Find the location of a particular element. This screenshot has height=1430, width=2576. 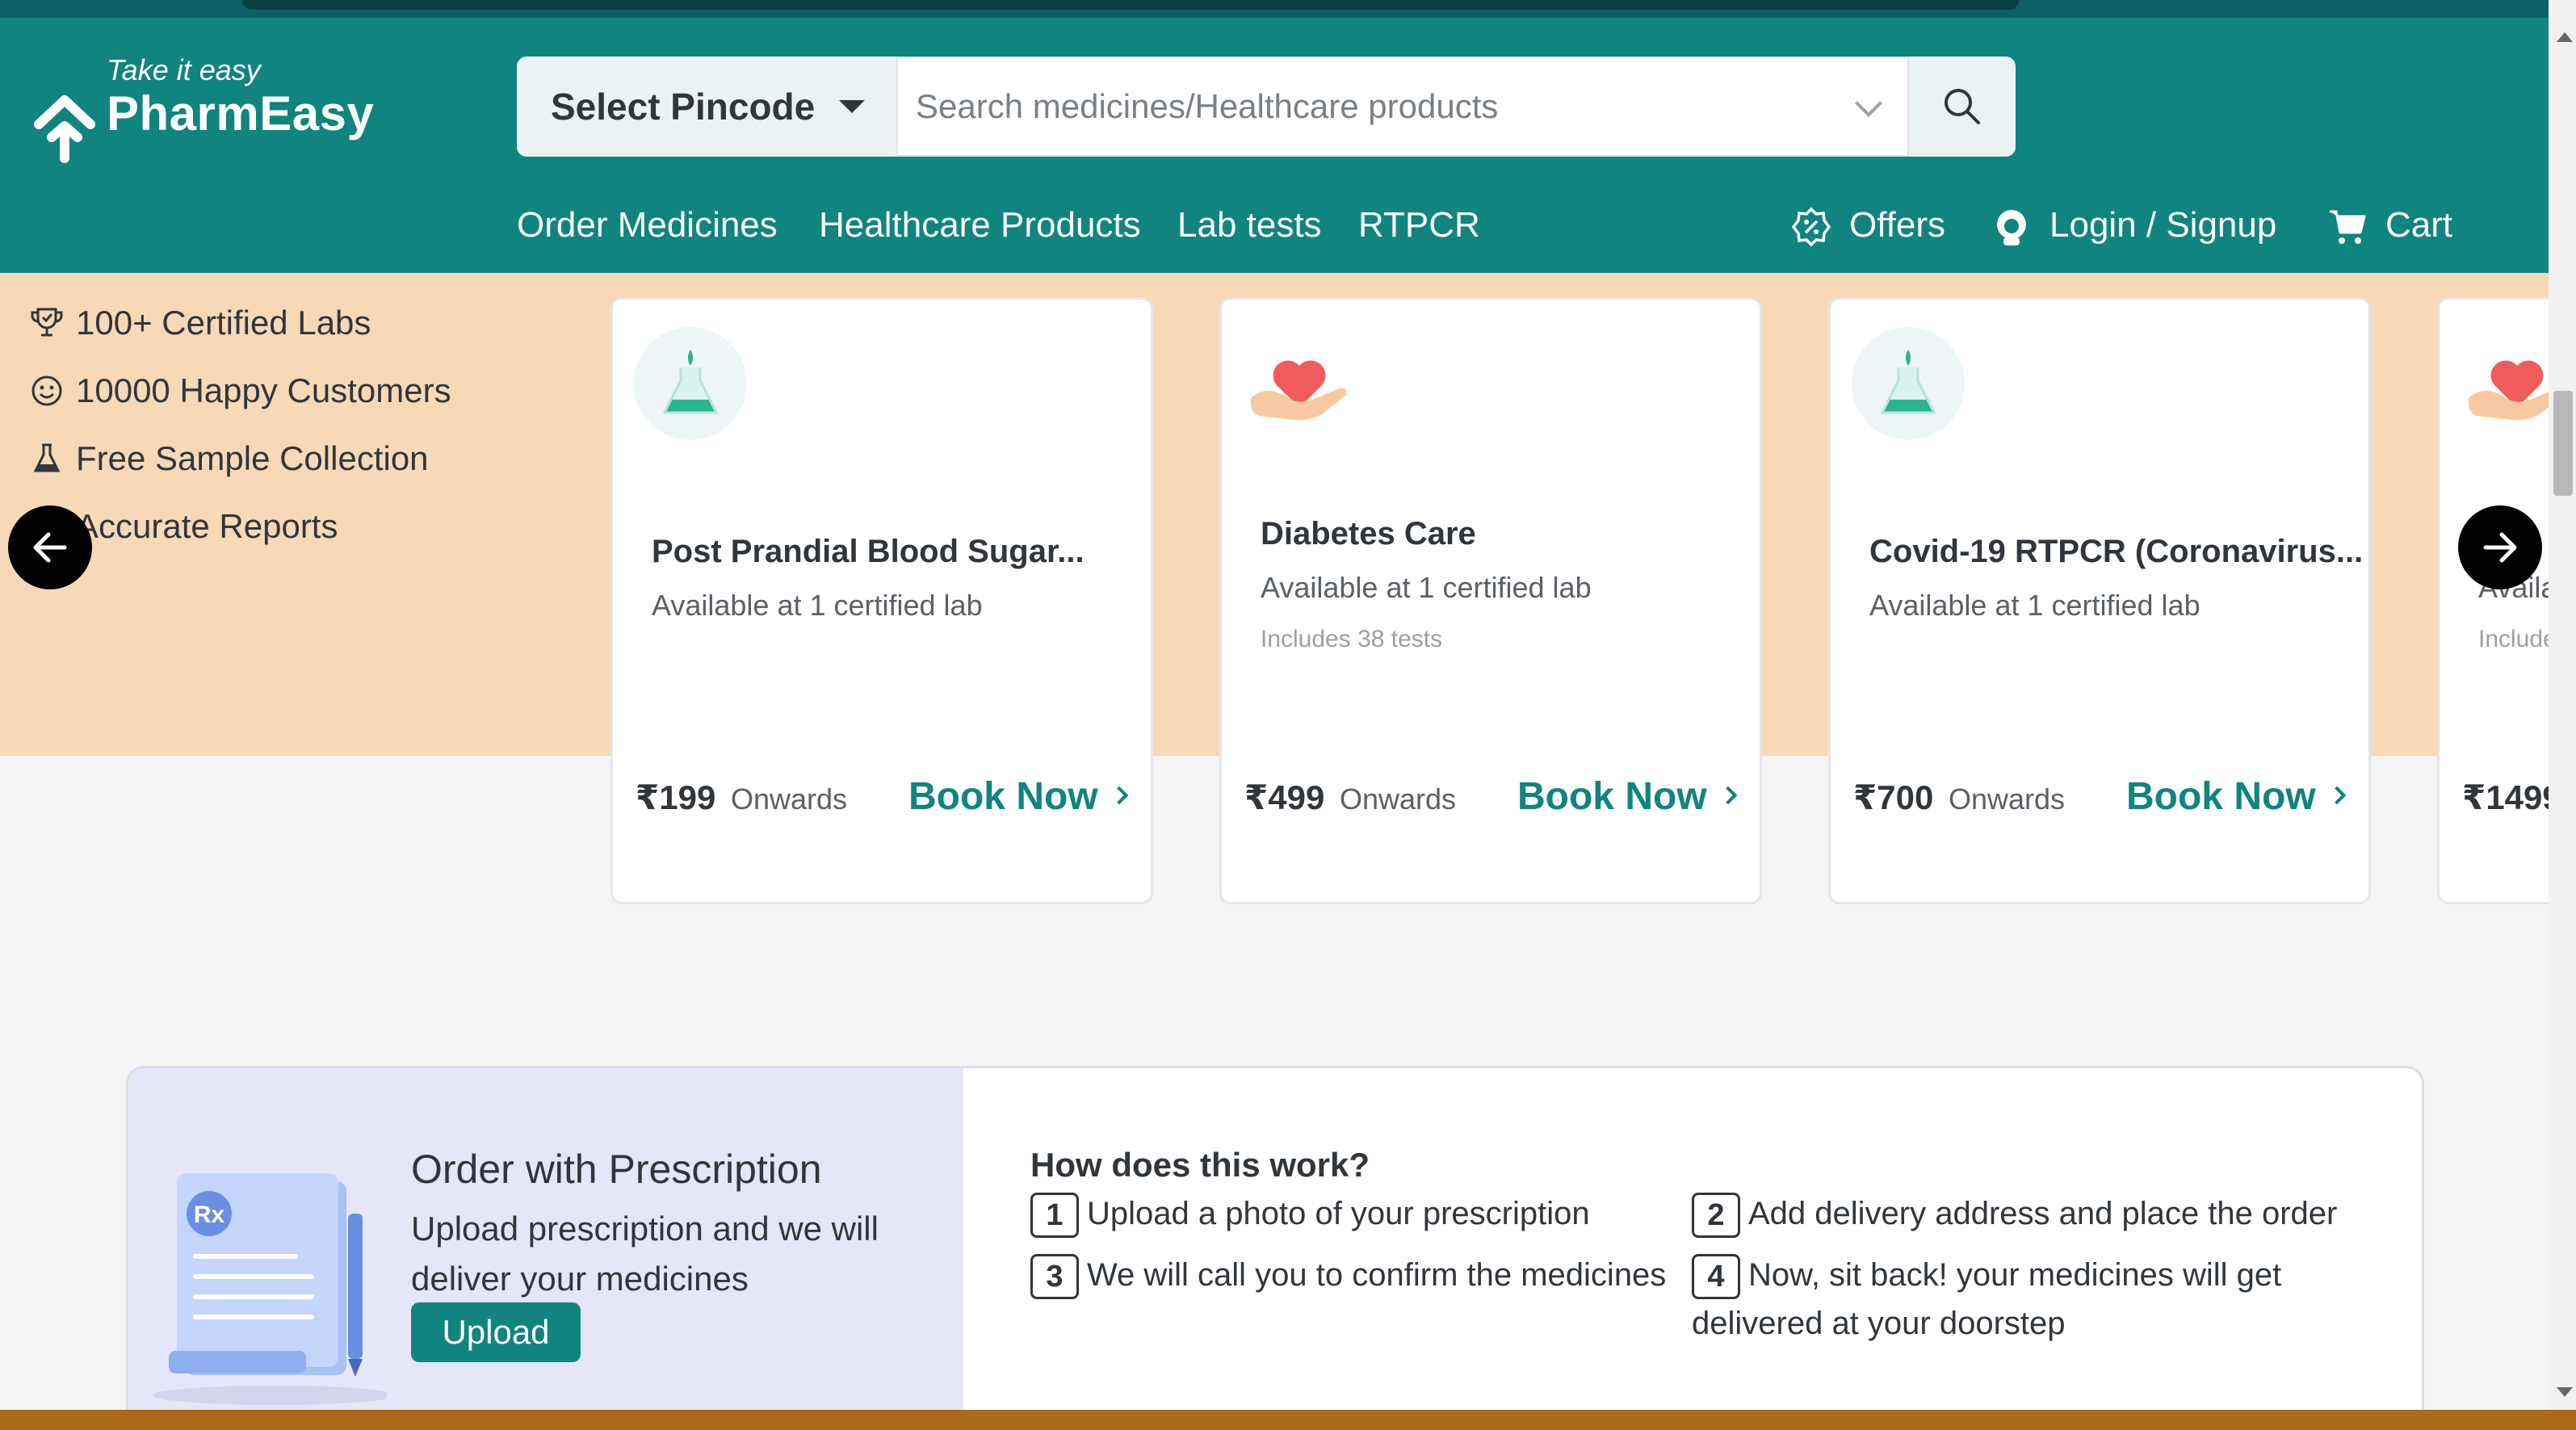

pincode-label: Select Pincode is located at coordinates (683, 107).